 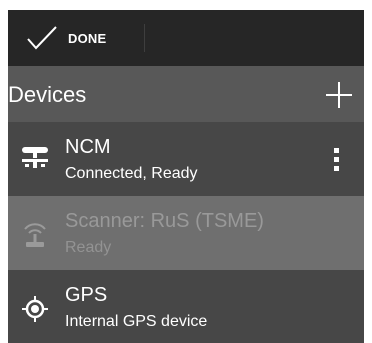 What do you see at coordinates (136, 321) in the screenshot?
I see `device-status: Internal GPS device` at bounding box center [136, 321].